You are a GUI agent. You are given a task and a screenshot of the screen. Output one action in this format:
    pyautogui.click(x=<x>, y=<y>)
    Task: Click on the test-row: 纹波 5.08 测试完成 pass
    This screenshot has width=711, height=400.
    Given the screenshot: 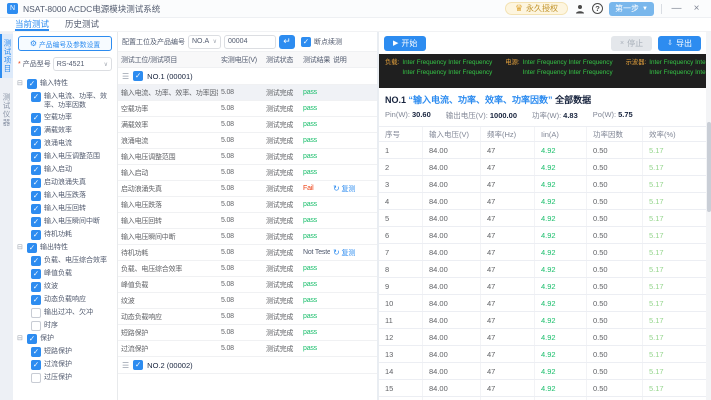 What is the action you would take?
    pyautogui.click(x=247, y=301)
    